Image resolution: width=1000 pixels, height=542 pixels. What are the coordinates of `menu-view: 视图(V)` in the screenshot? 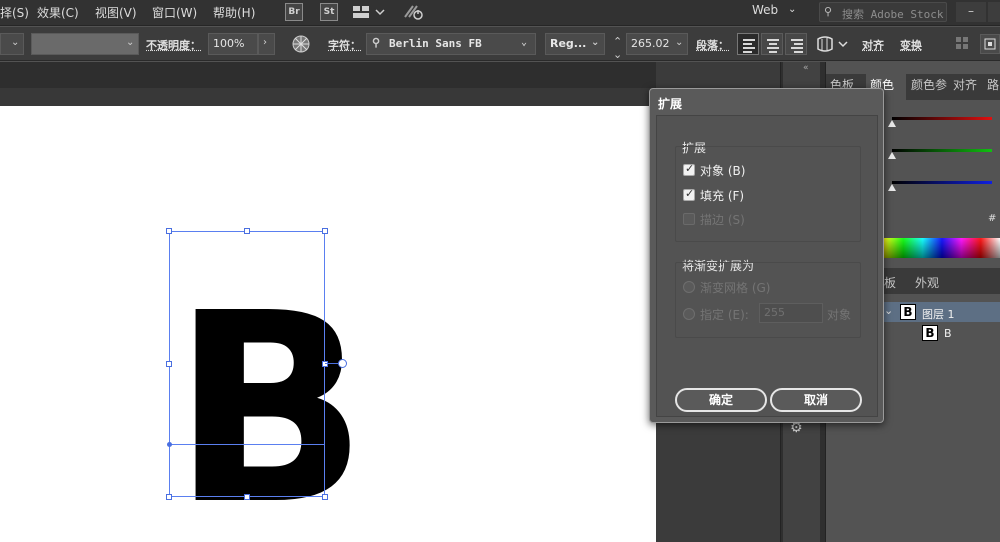 It's located at (116, 12).